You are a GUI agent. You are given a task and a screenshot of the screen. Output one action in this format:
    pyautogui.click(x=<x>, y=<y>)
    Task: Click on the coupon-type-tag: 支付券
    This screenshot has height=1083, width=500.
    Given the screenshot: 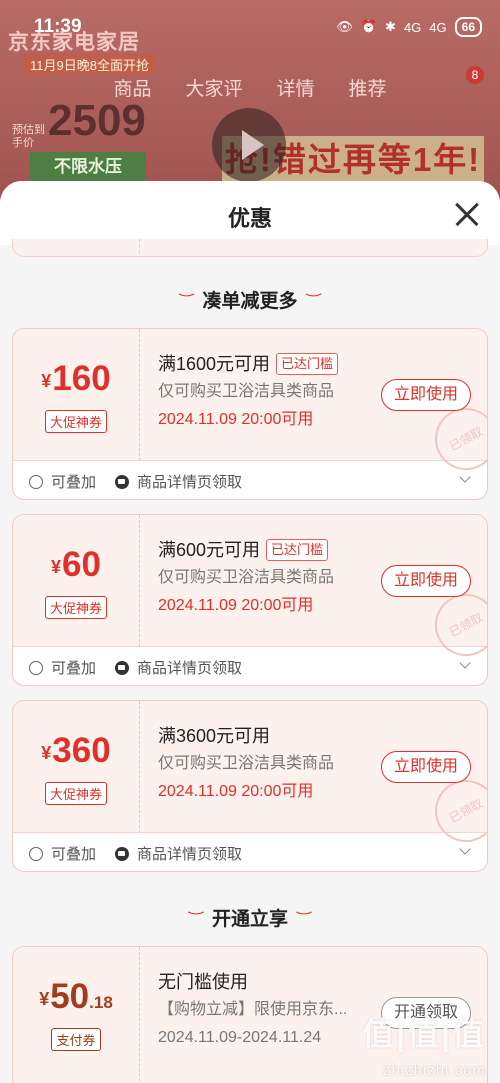 What is the action you would take?
    pyautogui.click(x=76, y=1039)
    